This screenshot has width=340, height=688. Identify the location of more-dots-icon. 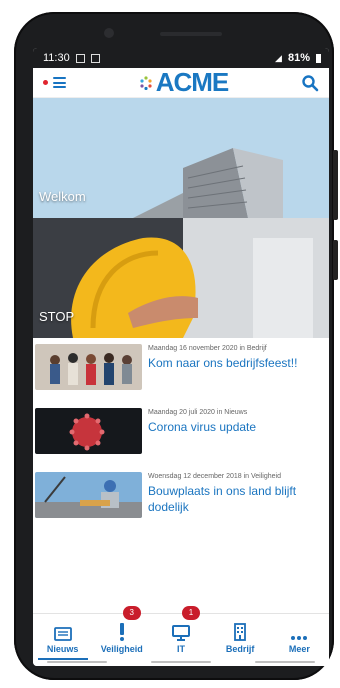
(299, 638).